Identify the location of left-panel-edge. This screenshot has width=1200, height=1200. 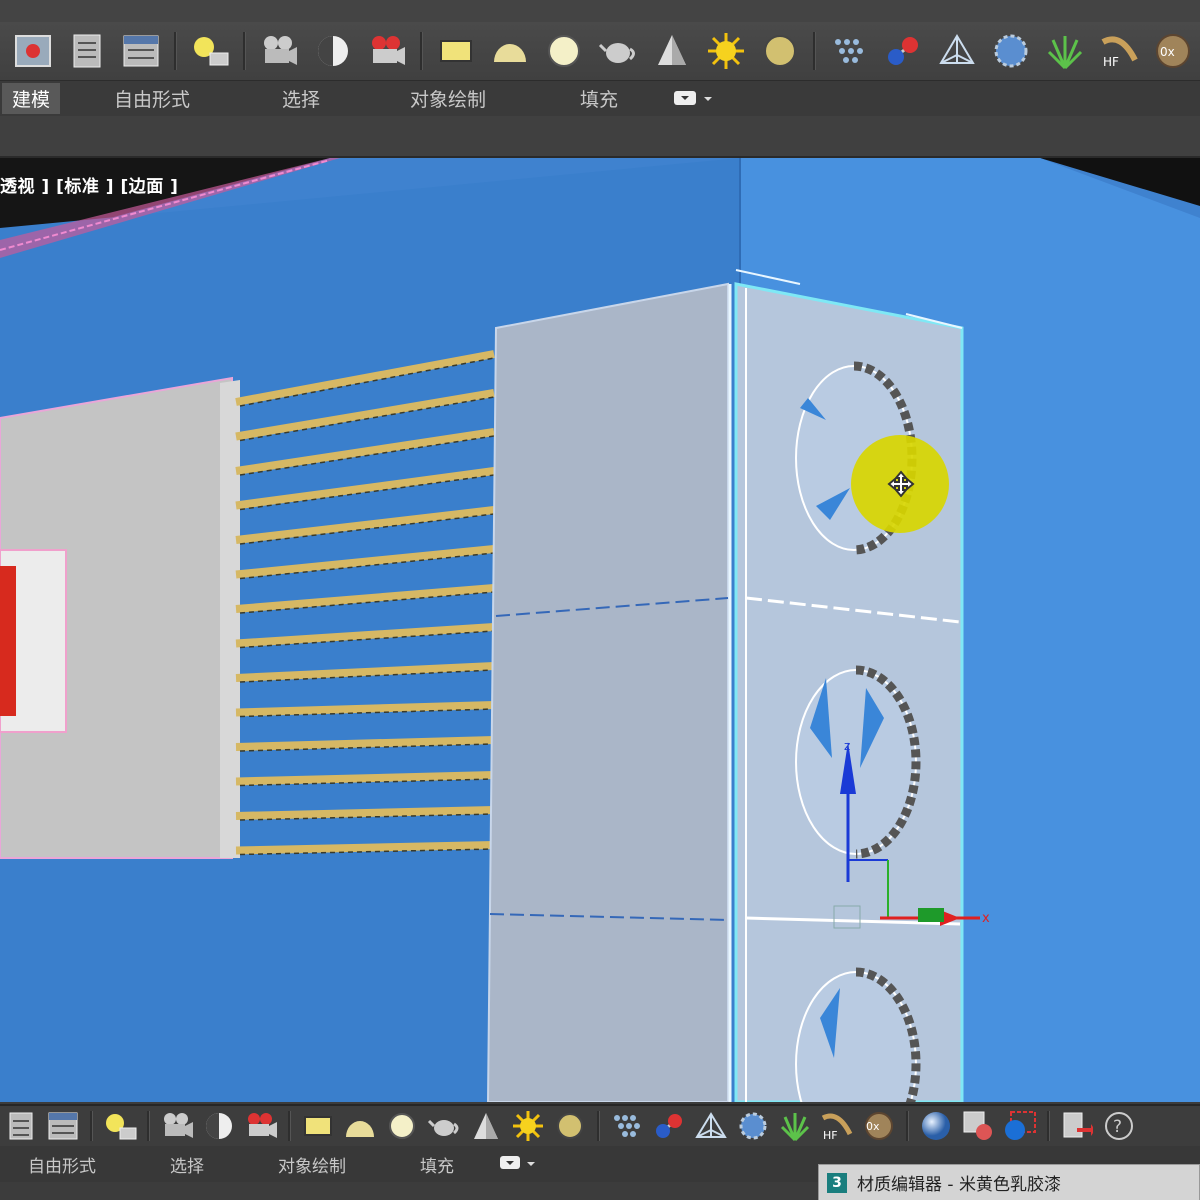
(230, 619).